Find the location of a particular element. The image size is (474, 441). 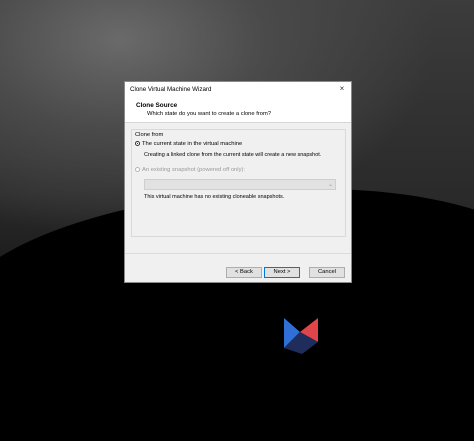

radio-current-state: The current state in the virtual machine is located at coordinates (188, 144).